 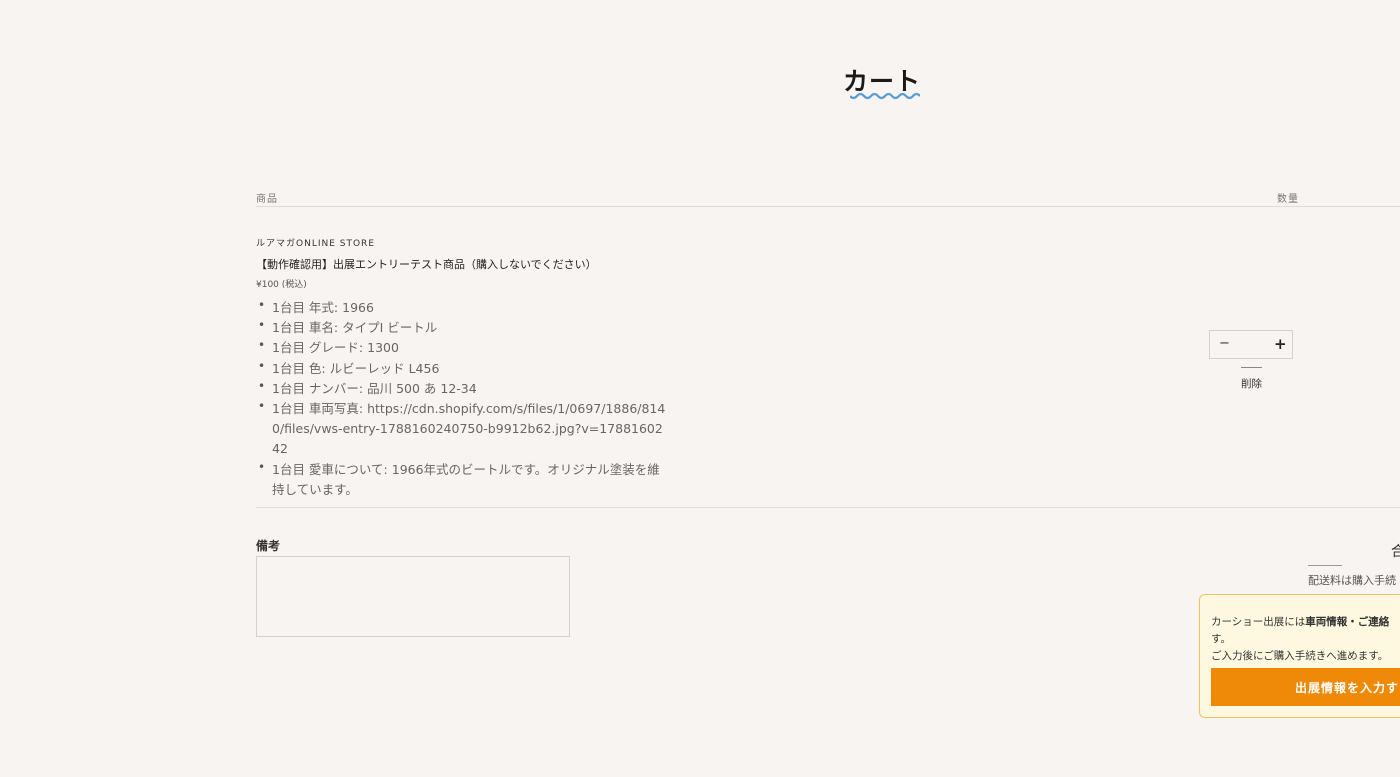 What do you see at coordinates (268, 546) in the screenshot?
I see `note-label: 備考` at bounding box center [268, 546].